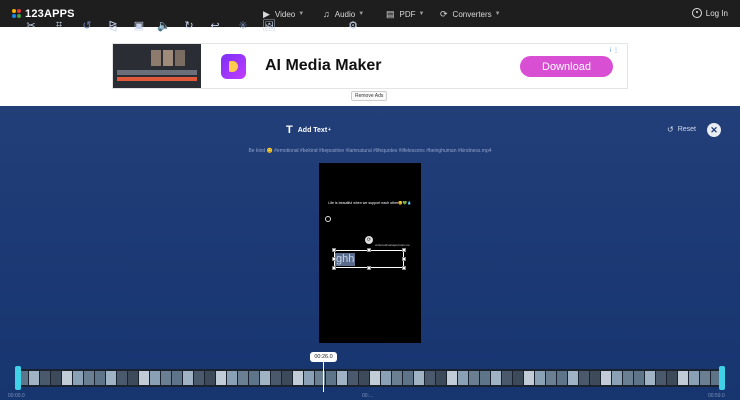 The height and width of the screenshot is (400, 740). Describe the element at coordinates (353, 25) in the screenshot. I see `record-tool-button: ⚙` at that location.